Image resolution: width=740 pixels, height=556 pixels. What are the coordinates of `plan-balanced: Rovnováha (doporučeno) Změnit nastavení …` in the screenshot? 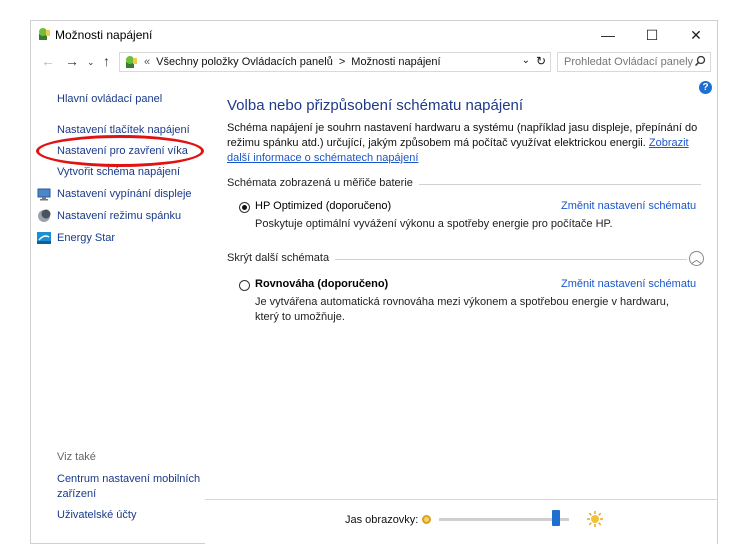 It's located at (474, 303).